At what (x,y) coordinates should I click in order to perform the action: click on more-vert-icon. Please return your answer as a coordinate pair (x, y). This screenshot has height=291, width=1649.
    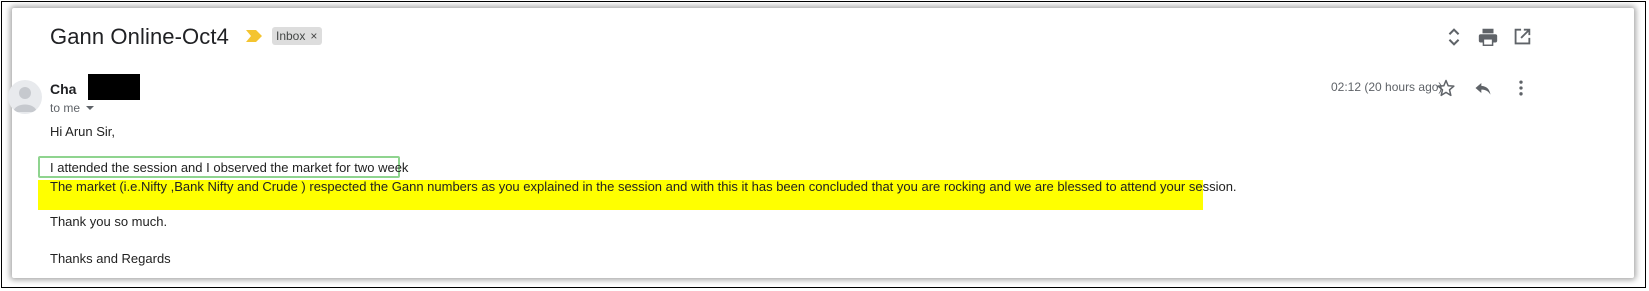
    Looking at the image, I should click on (1521, 88).